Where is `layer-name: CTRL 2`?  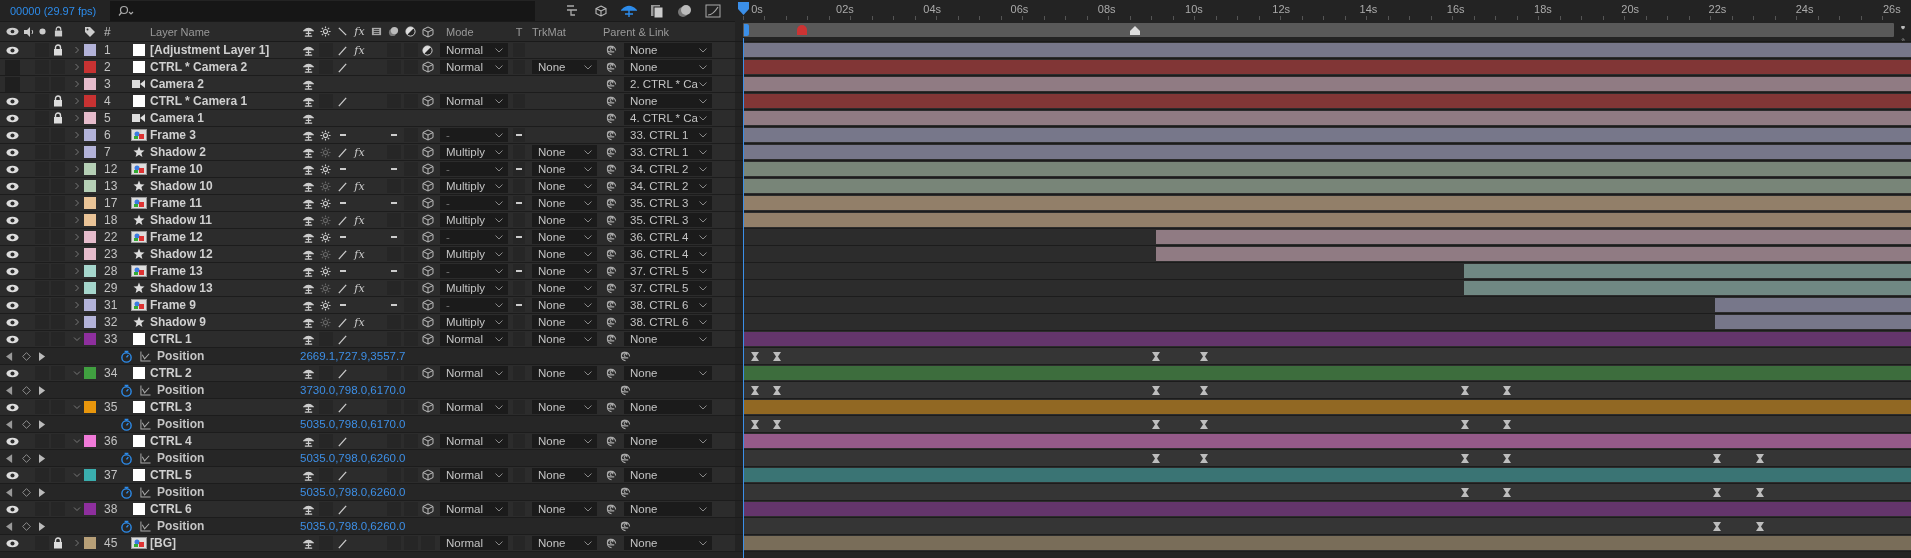 layer-name: CTRL 2 is located at coordinates (171, 373).